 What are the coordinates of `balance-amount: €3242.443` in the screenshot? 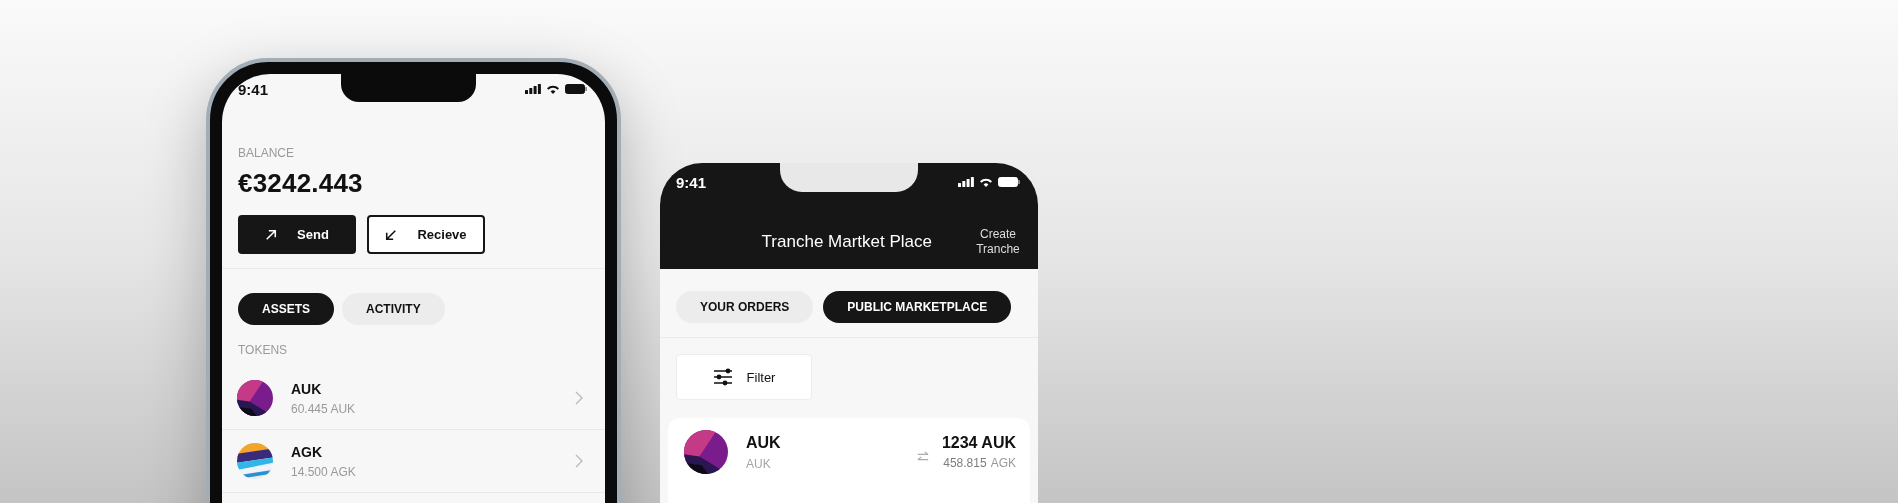 It's located at (301, 183).